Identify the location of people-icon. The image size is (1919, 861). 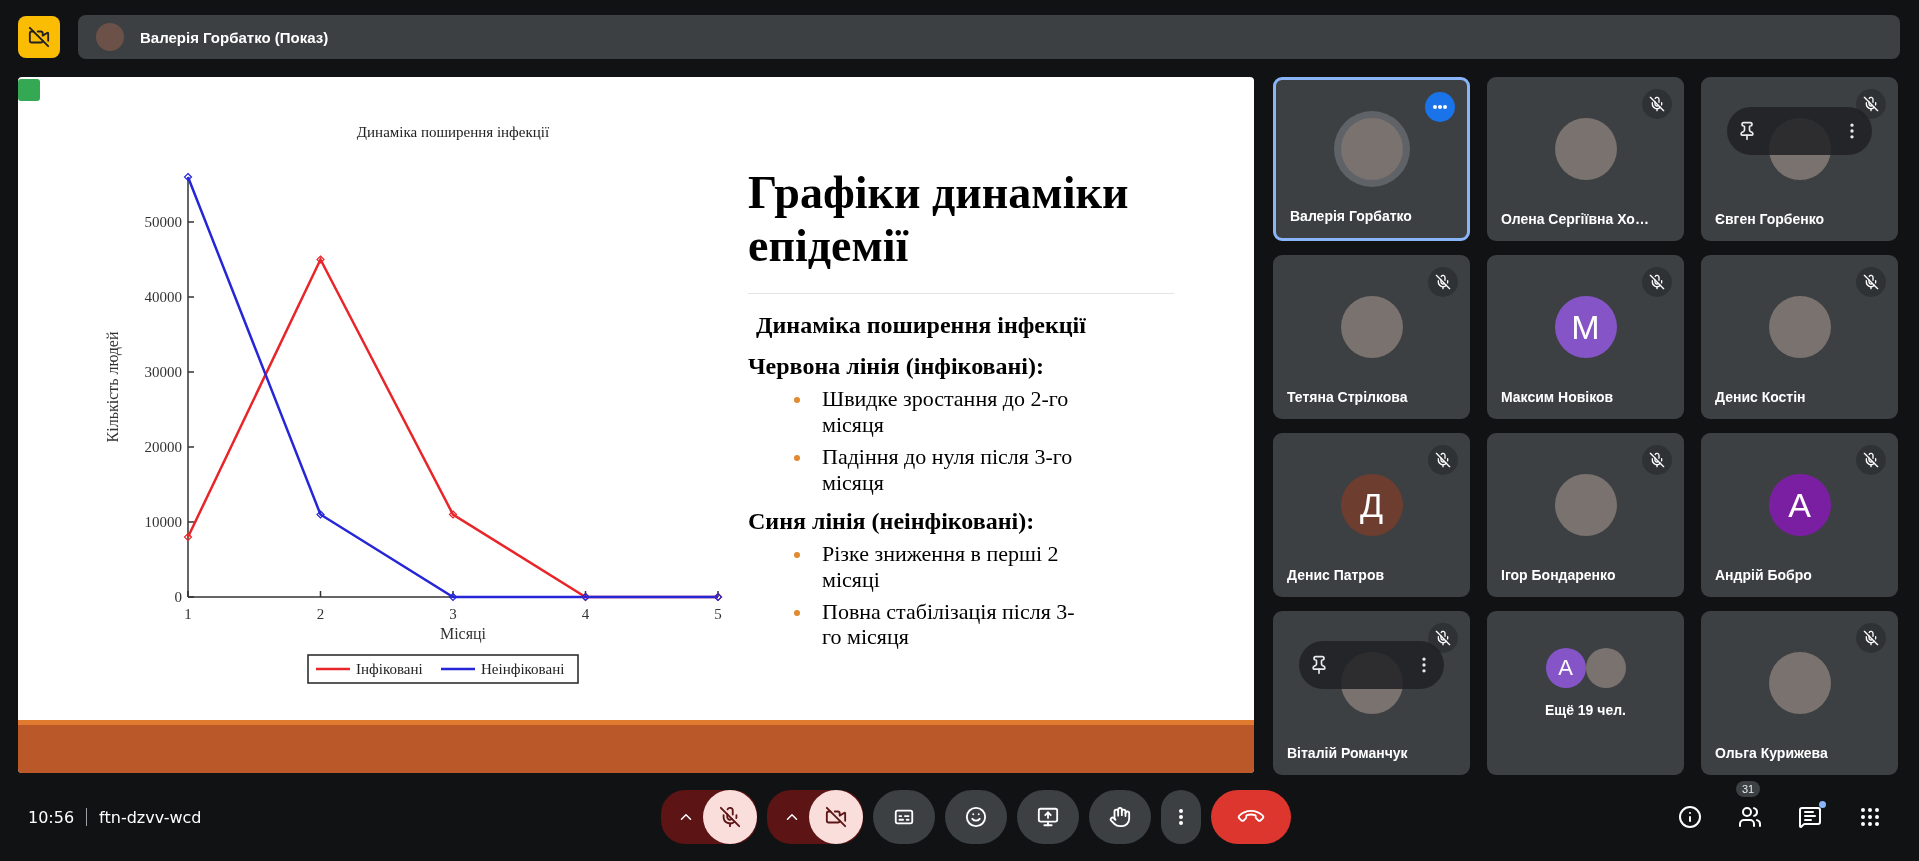
(1750, 817).